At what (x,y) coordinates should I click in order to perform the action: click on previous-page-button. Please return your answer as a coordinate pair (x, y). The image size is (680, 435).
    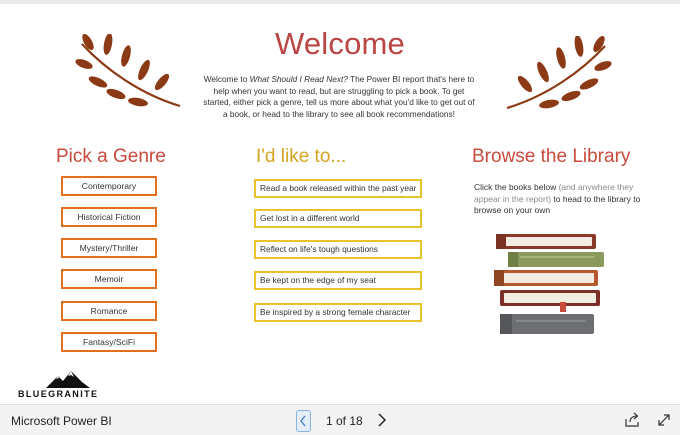
    Looking at the image, I should click on (303, 421).